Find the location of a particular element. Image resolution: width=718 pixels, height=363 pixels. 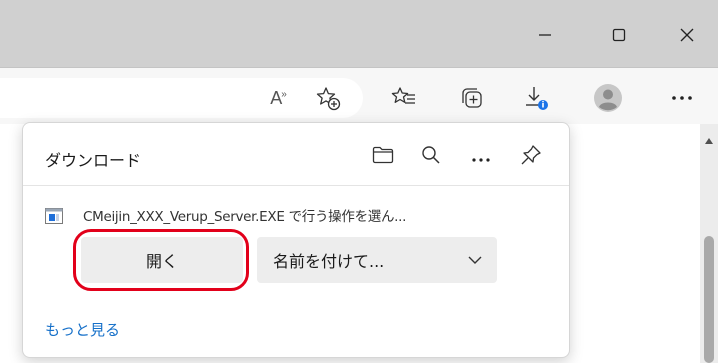

favorites-button is located at coordinates (404, 98).